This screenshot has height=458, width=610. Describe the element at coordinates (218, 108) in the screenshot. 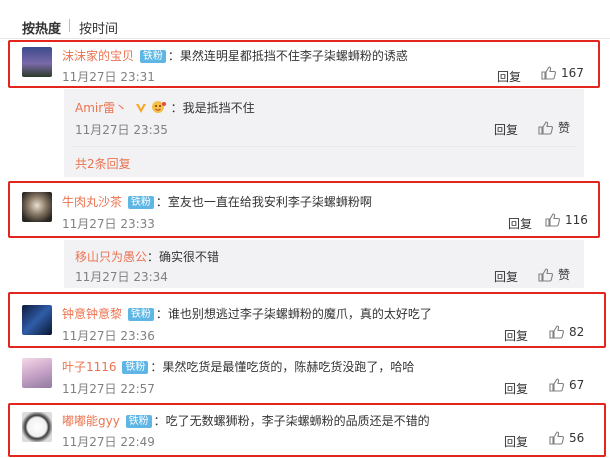

I see `reply-text: 我是抵挡不住` at that location.